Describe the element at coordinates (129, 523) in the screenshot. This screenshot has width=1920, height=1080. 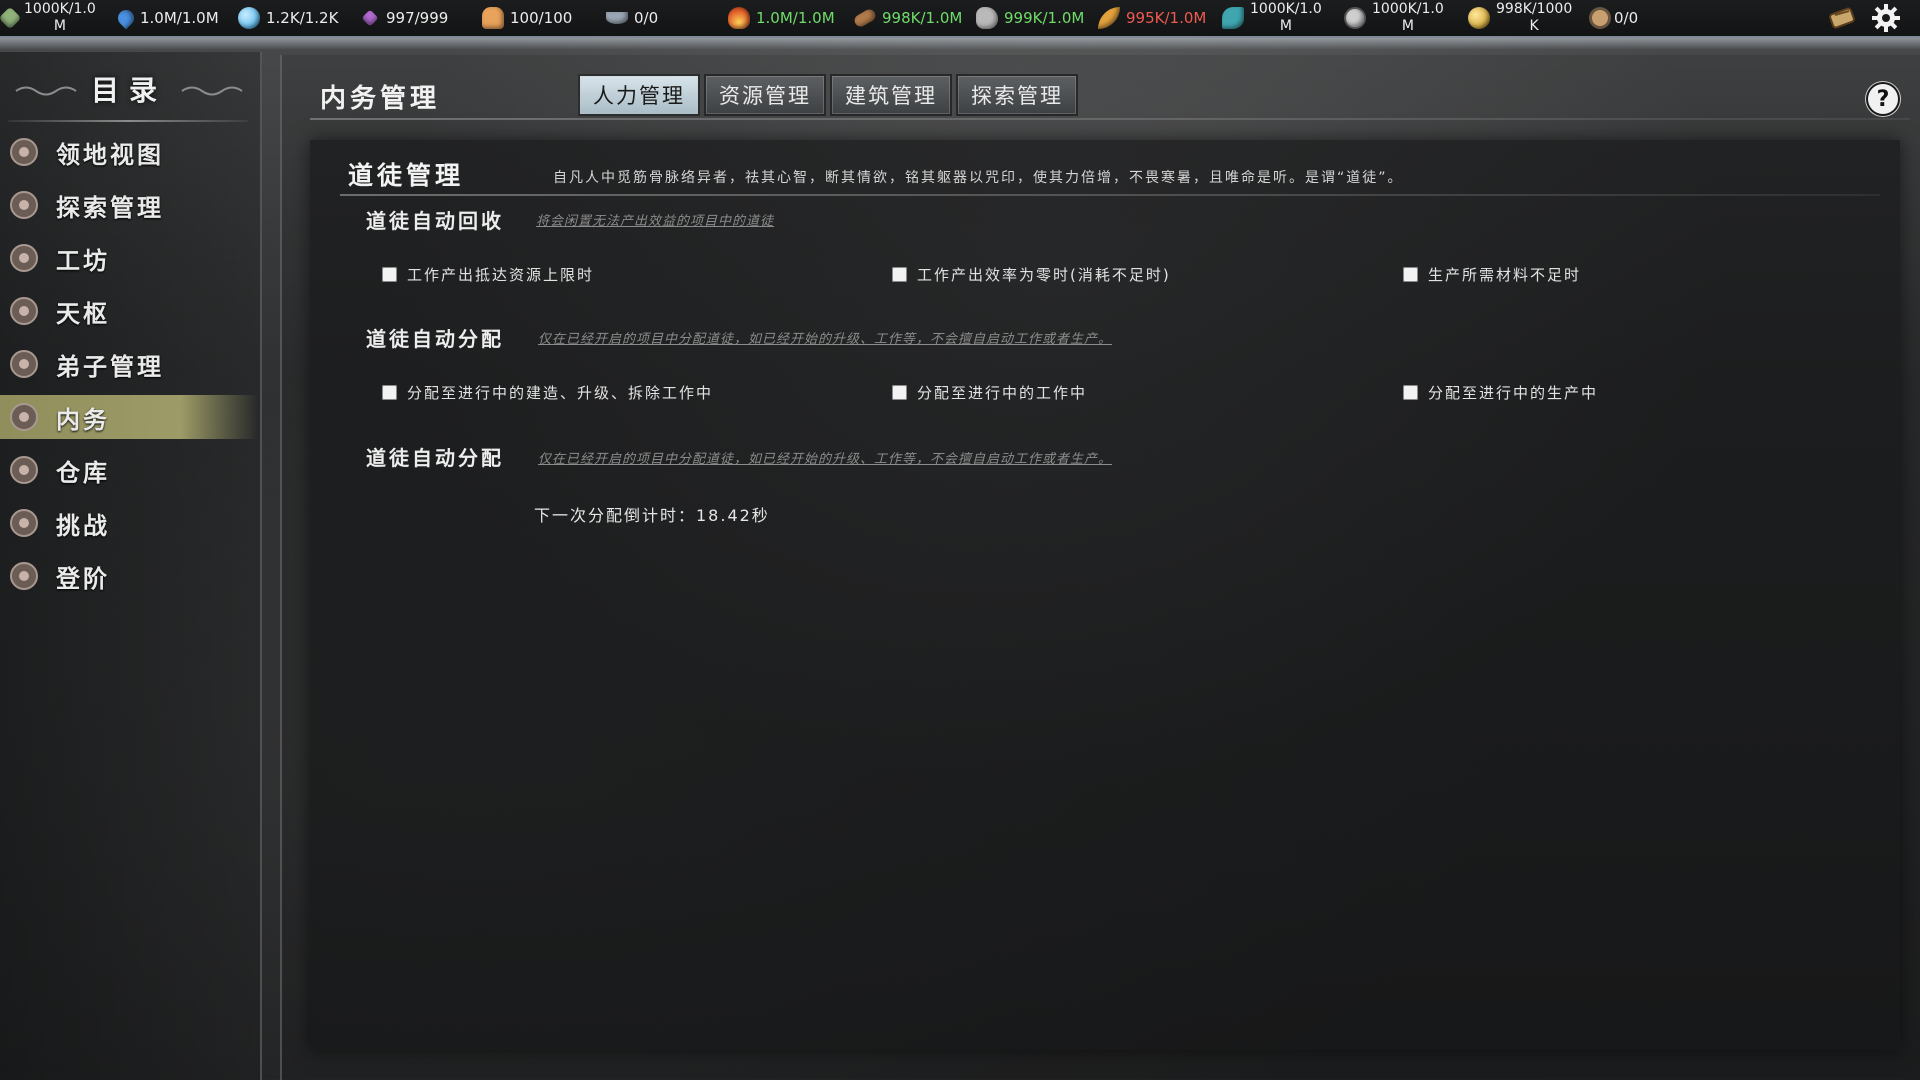
I see `sidebar-item-challenge: 挑战` at that location.